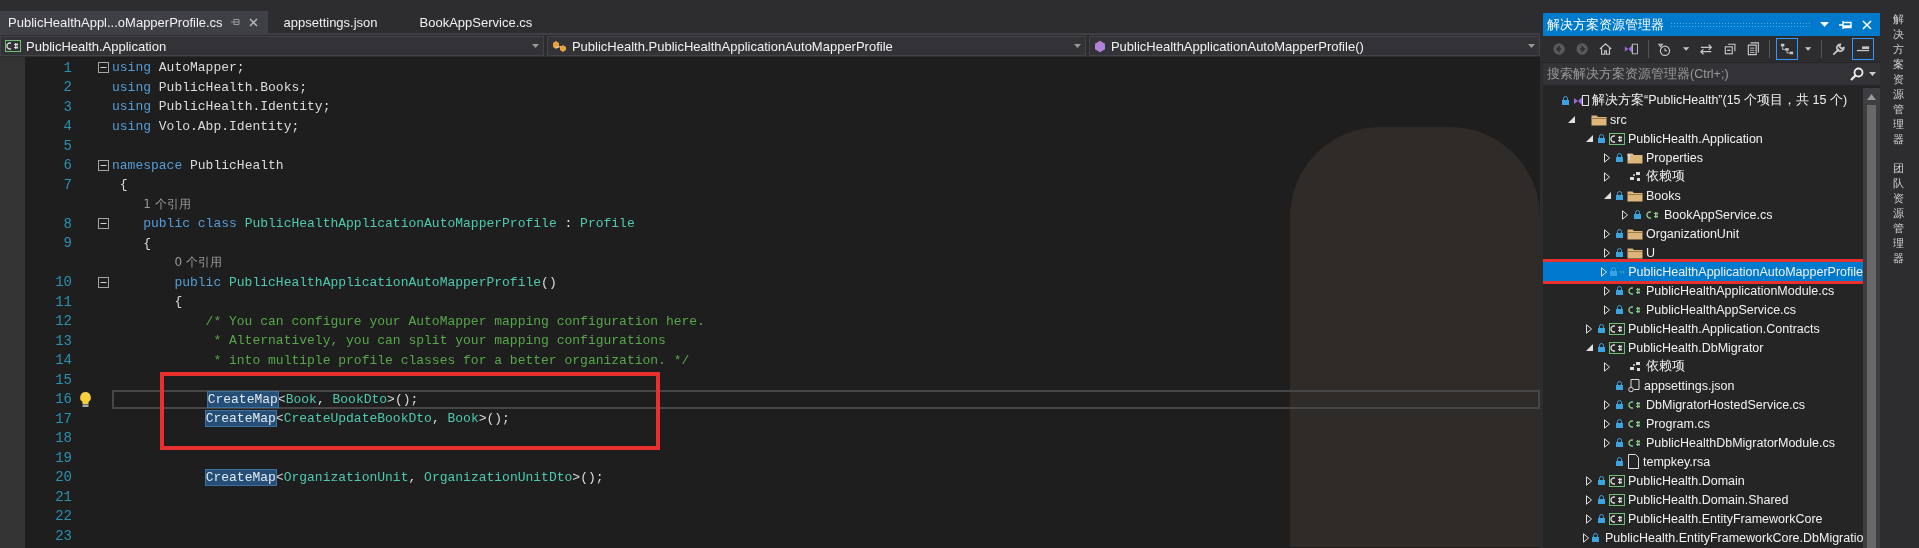 The width and height of the screenshot is (1919, 548). Describe the element at coordinates (1857, 74) in the screenshot. I see `search-icon` at that location.